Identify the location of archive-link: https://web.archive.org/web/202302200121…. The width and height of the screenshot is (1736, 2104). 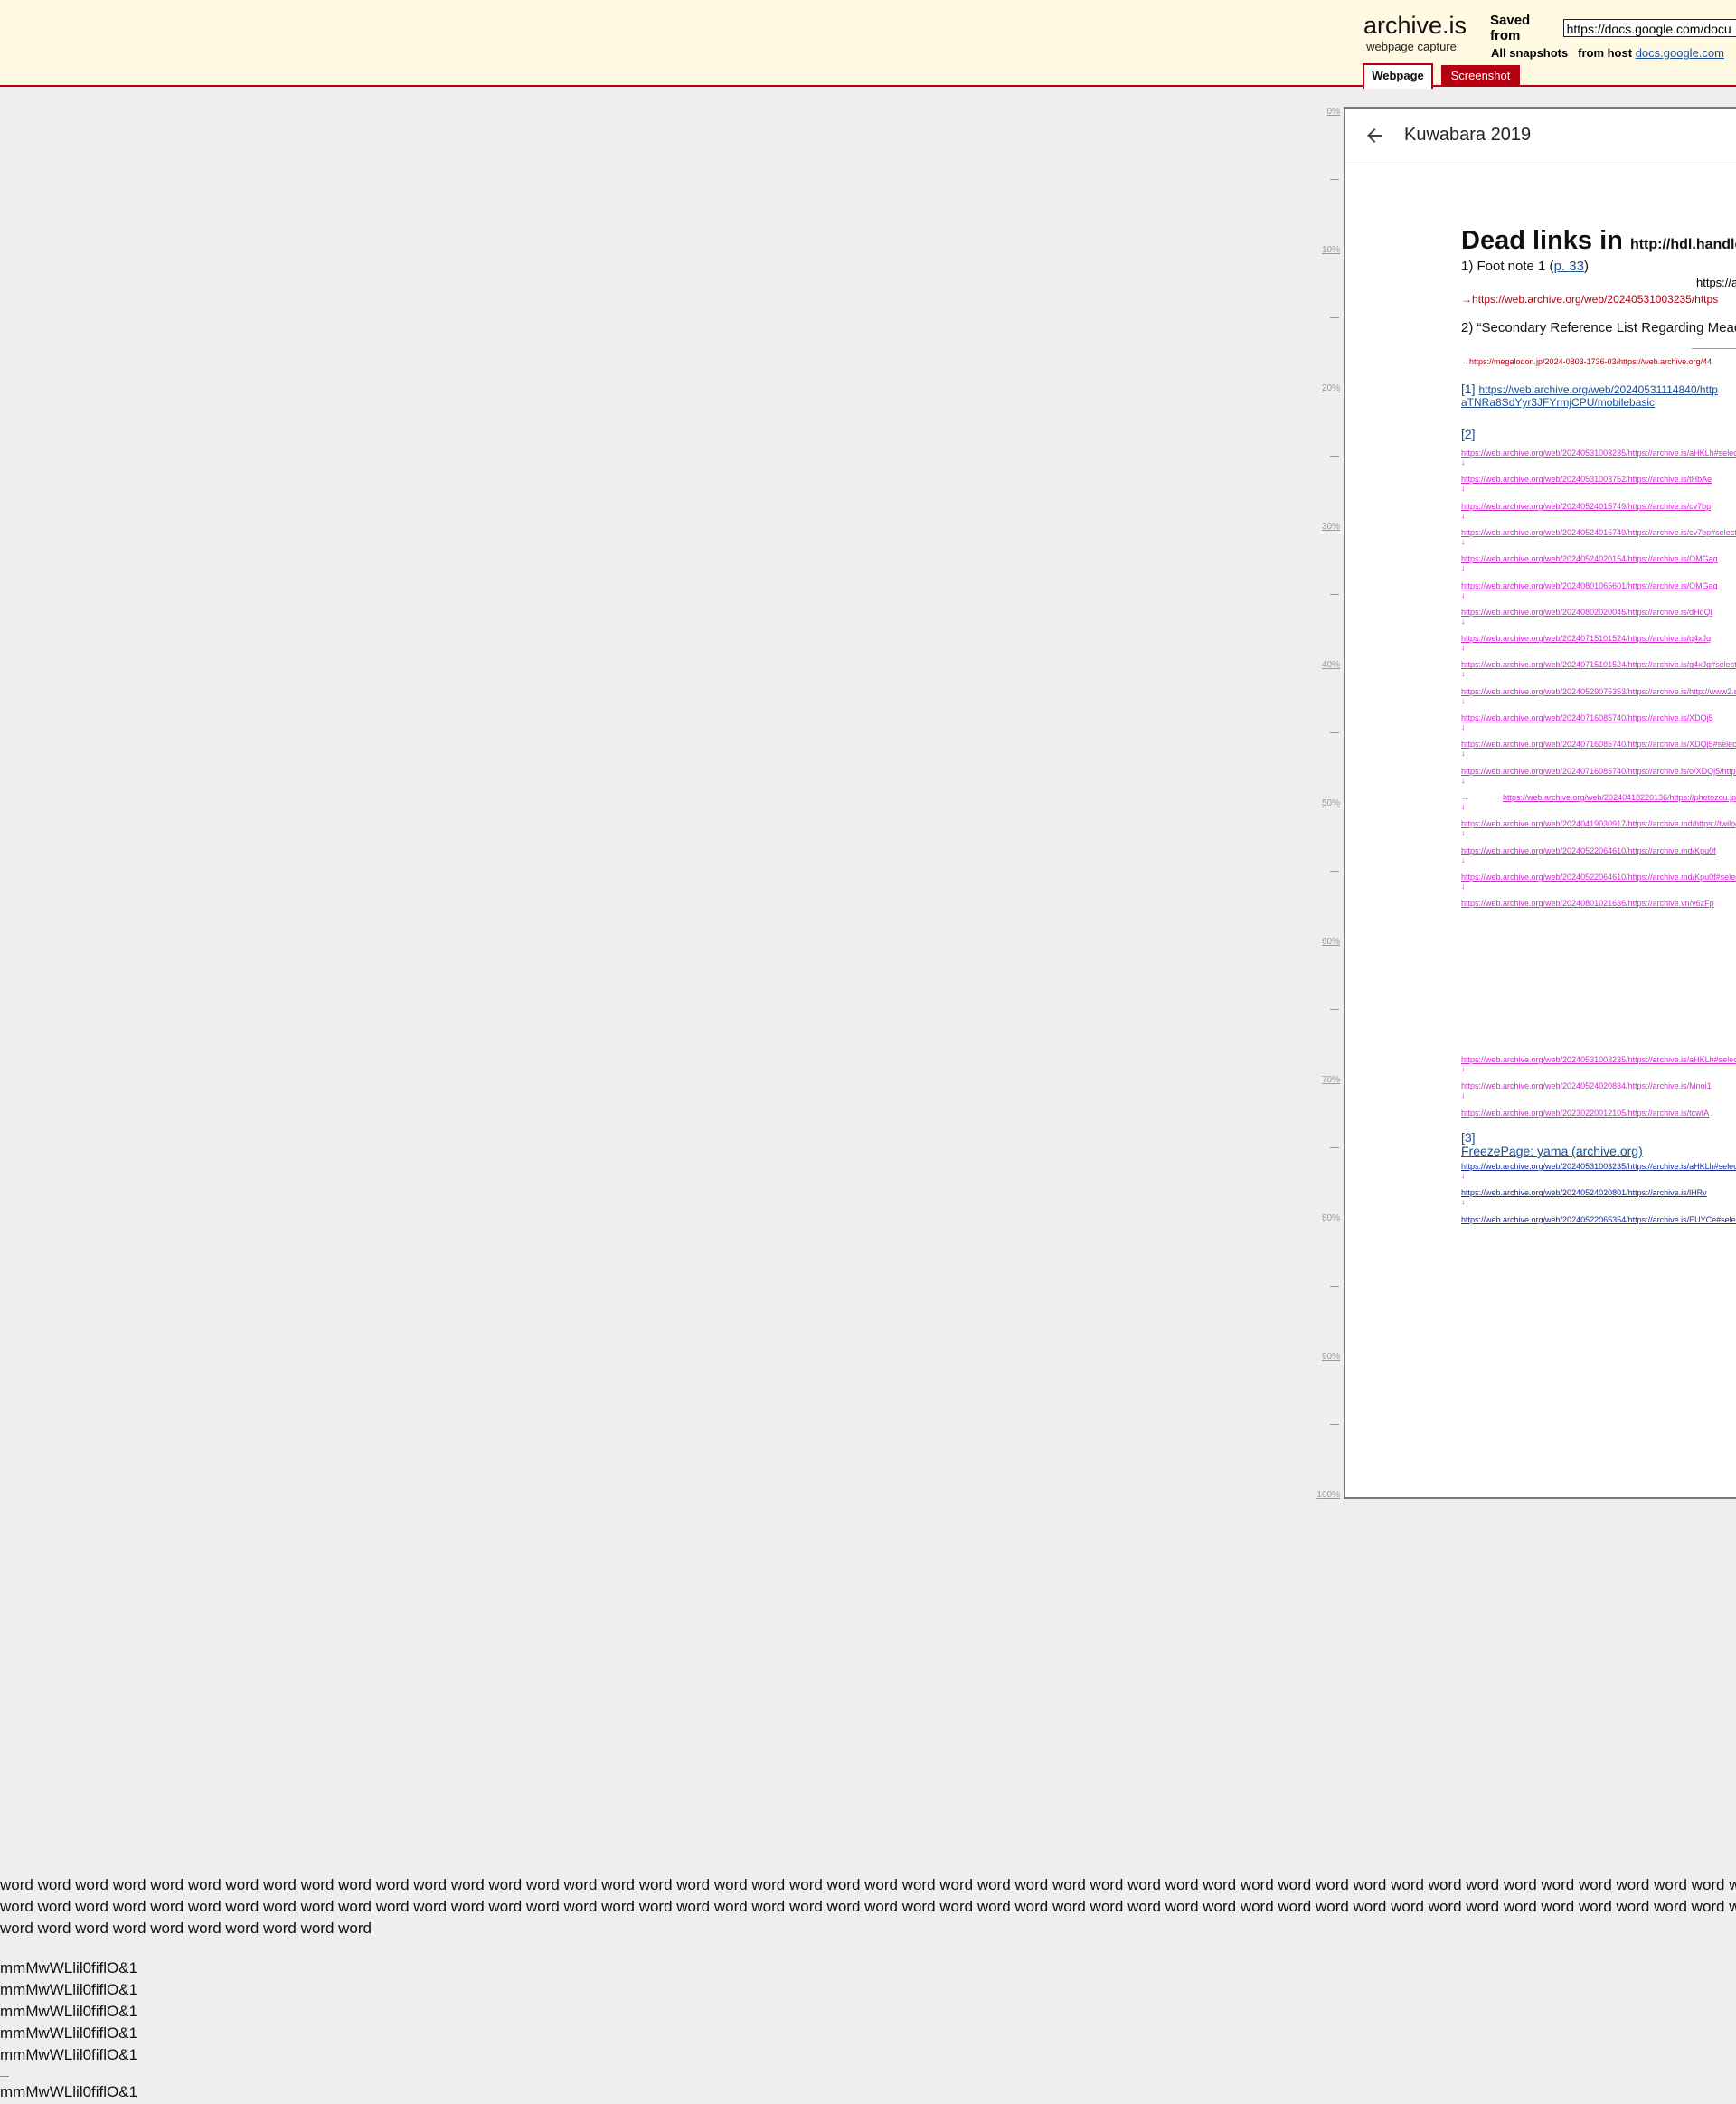
(1585, 1113).